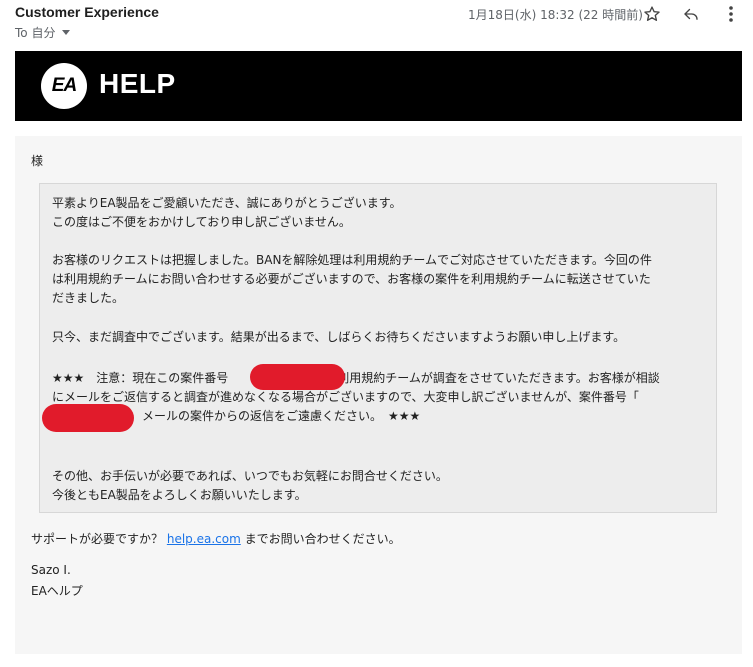 Image resolution: width=753 pixels, height=667 pixels. What do you see at coordinates (201, 222) in the screenshot?
I see `text-line: この度はご不便をおかけしており申し訳ございません。` at bounding box center [201, 222].